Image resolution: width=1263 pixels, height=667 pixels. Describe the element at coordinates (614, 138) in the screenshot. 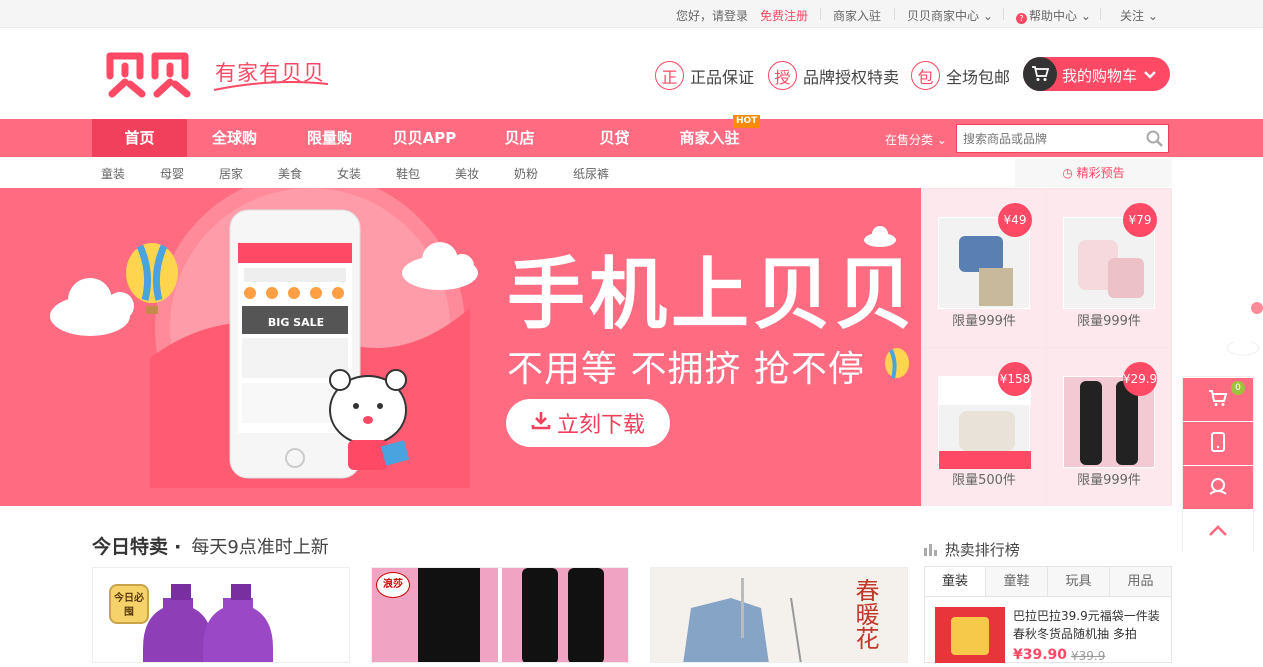

I see `nav-loan: 贝贷` at that location.